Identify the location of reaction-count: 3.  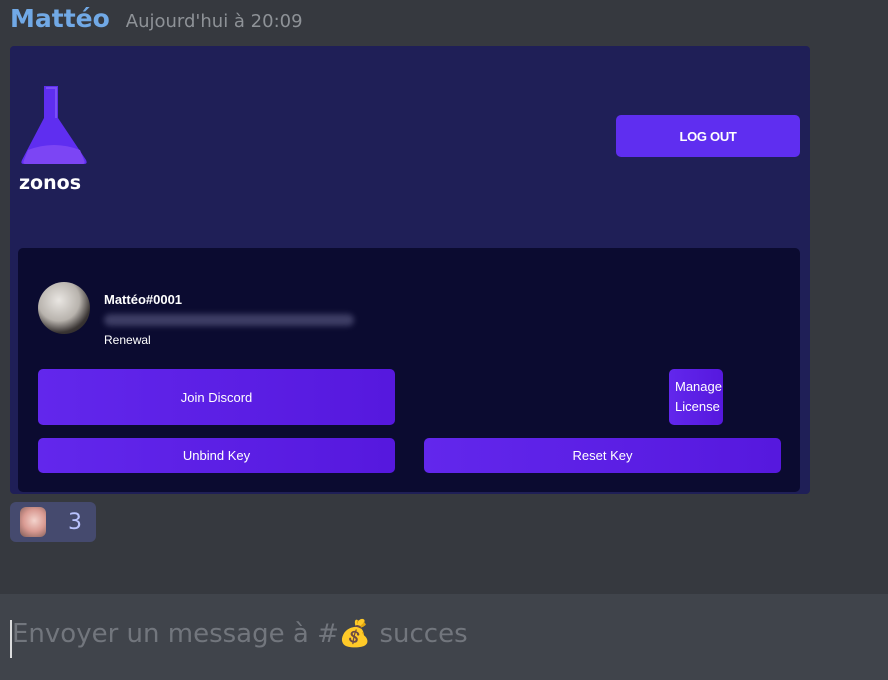
(75, 522).